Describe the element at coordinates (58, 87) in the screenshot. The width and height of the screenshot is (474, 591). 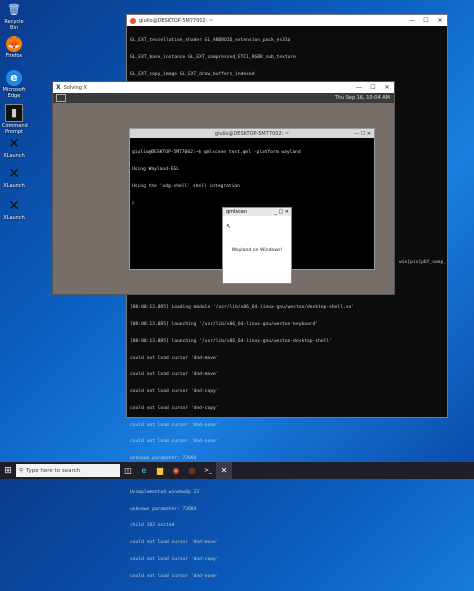
I see `x-logo-icon: X` at that location.